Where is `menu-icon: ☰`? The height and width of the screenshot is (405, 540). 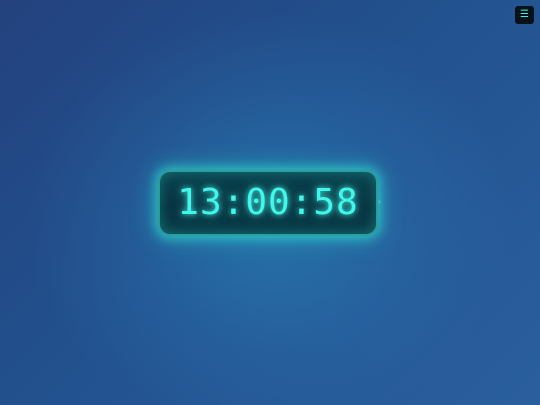 menu-icon: ☰ is located at coordinates (524, 14).